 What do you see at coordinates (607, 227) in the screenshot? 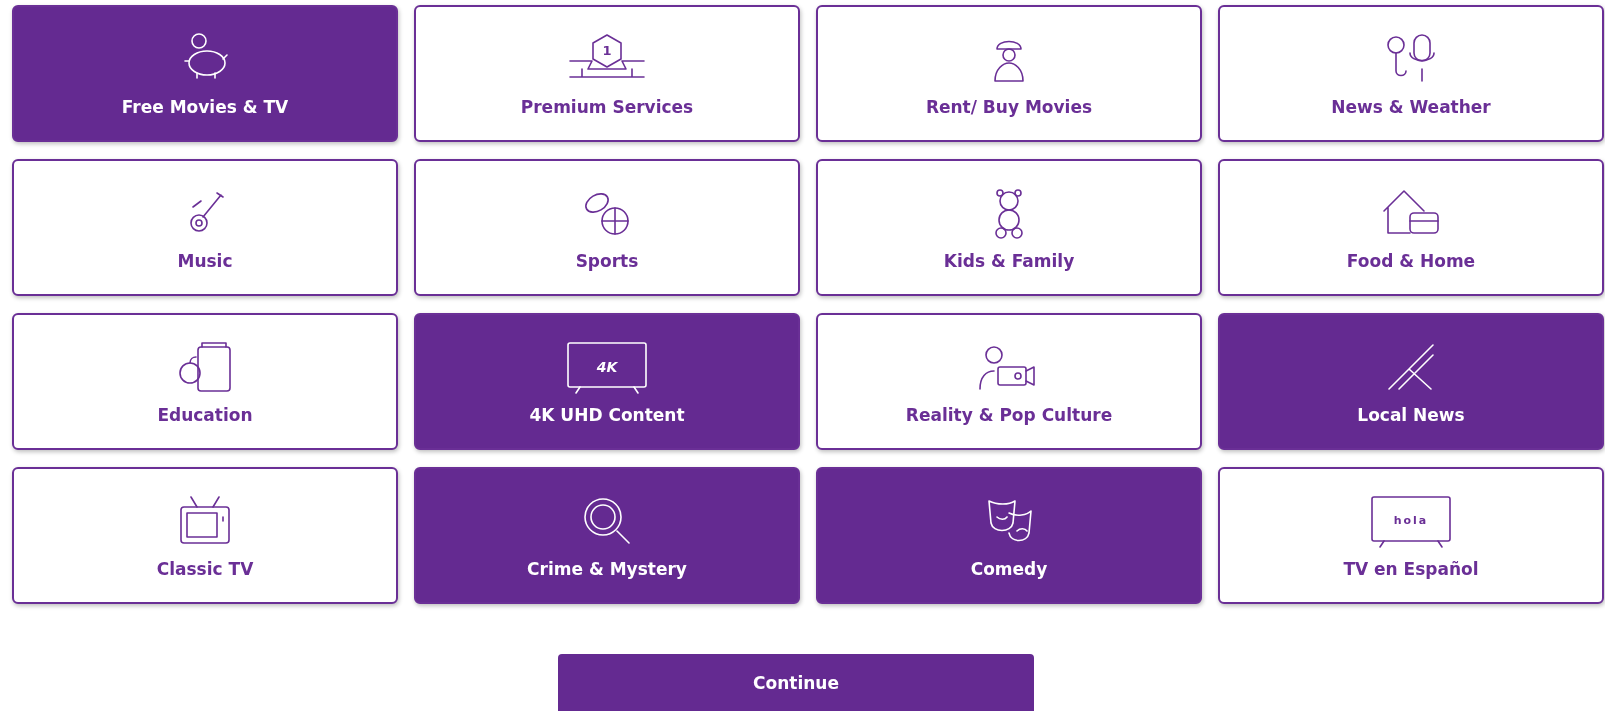
I see `category-tile: Sports` at bounding box center [607, 227].